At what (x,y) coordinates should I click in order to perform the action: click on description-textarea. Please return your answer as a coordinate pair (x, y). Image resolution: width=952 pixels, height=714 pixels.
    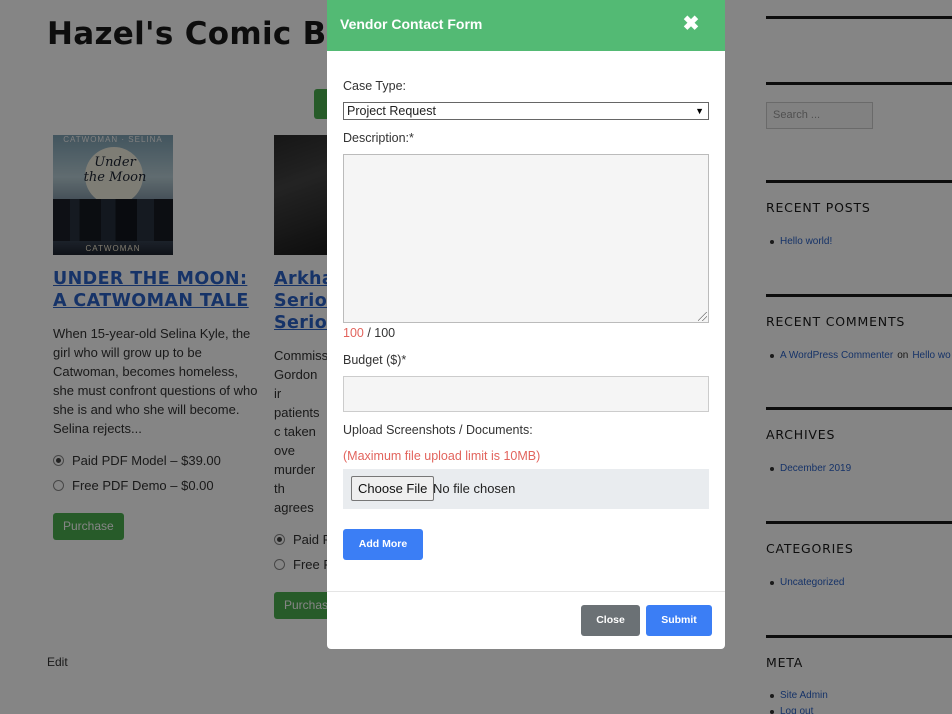
    Looking at the image, I should click on (526, 238).